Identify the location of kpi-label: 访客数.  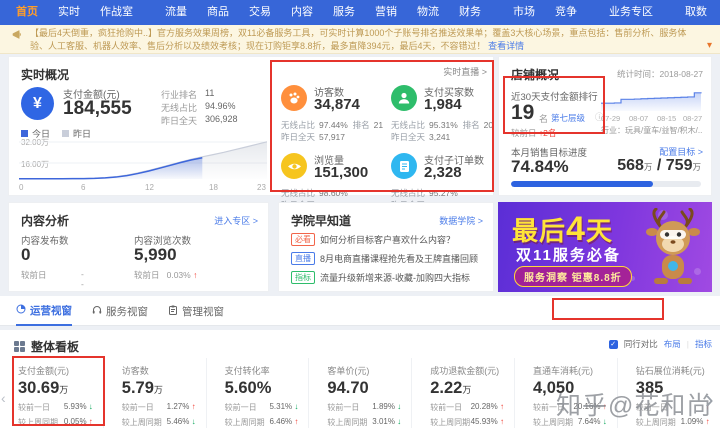
(135, 371).